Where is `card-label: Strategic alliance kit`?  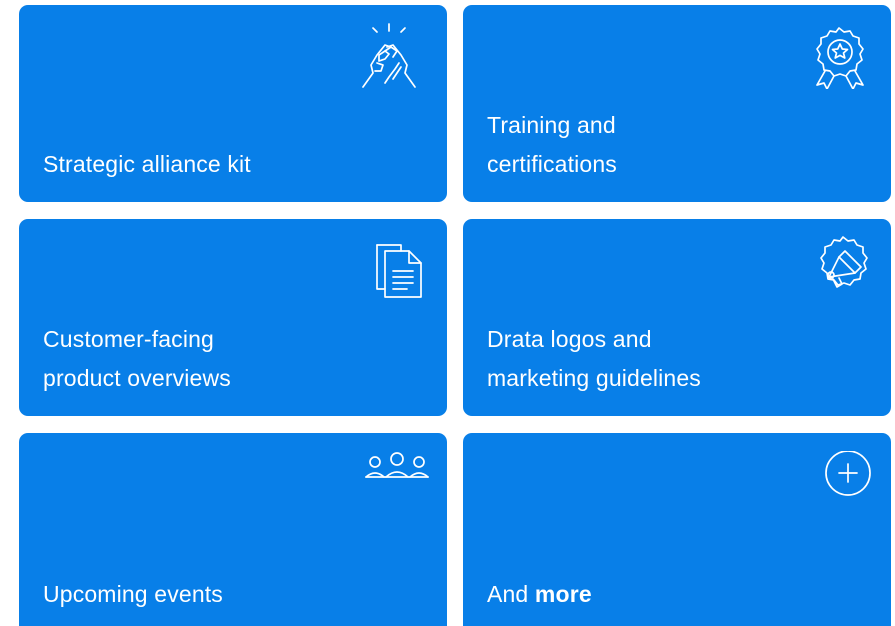
card-label: Strategic alliance kit is located at coordinates (147, 164).